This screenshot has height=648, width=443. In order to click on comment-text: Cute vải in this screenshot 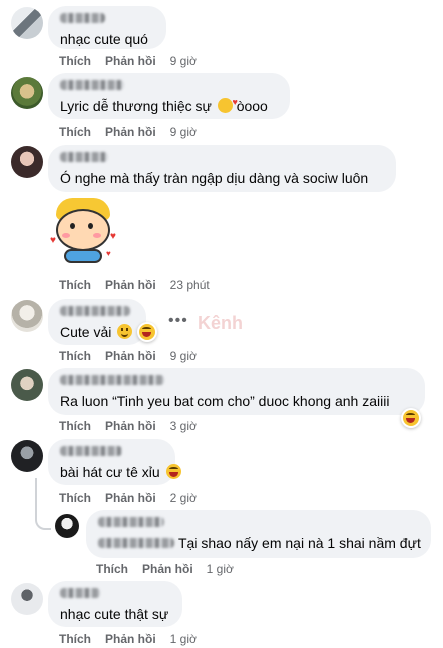, I will do `click(97, 332)`.